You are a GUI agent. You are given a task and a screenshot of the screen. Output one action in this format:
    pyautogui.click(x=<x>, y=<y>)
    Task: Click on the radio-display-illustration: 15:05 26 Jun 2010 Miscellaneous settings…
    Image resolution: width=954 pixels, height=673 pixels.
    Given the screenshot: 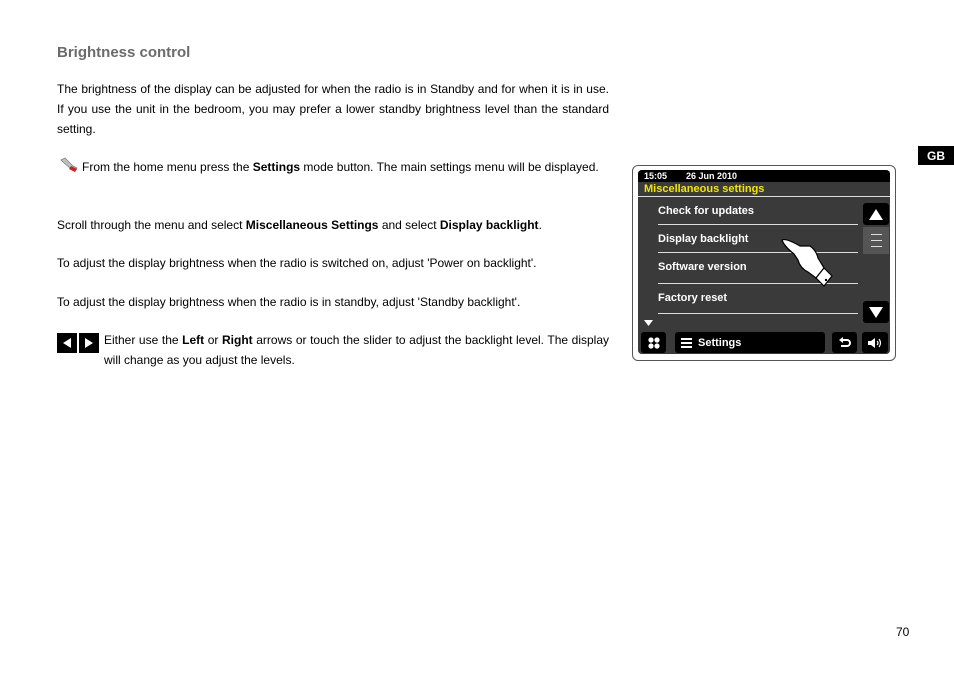 What is the action you would take?
    pyautogui.click(x=764, y=263)
    